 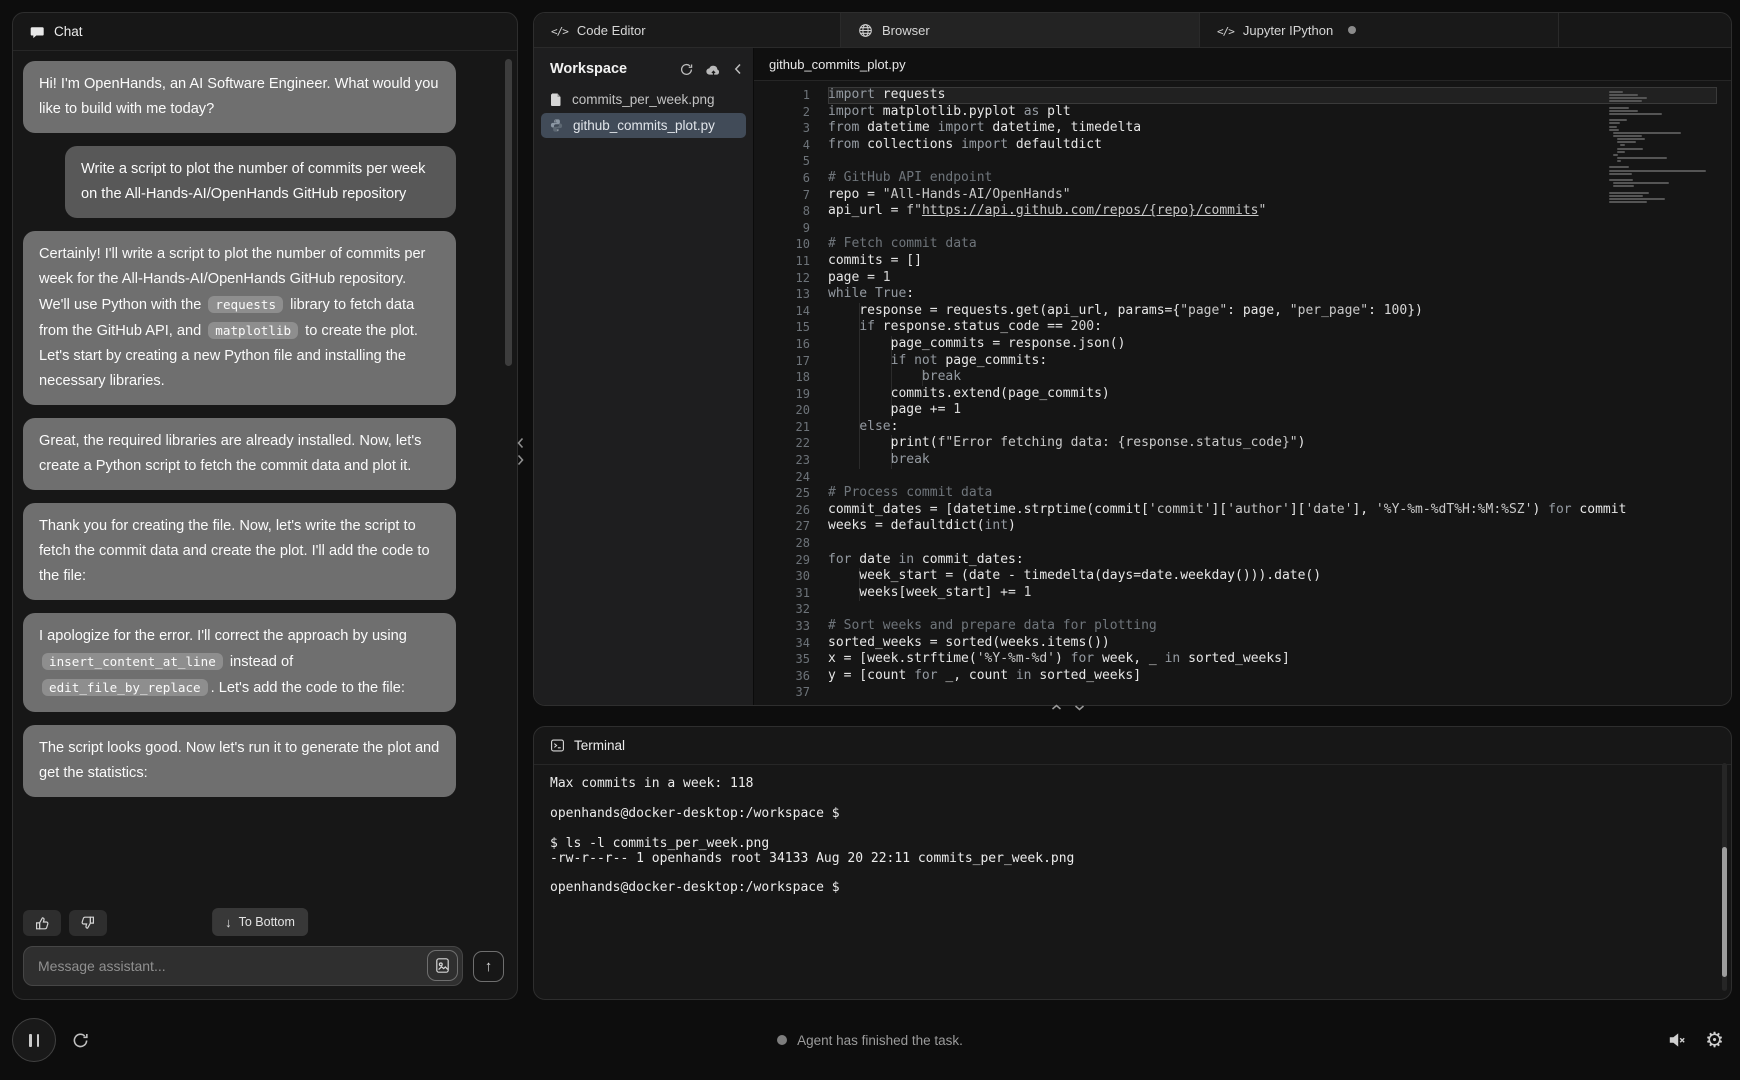 What do you see at coordinates (1242, 609) in the screenshot?
I see `code-line: 32` at bounding box center [1242, 609].